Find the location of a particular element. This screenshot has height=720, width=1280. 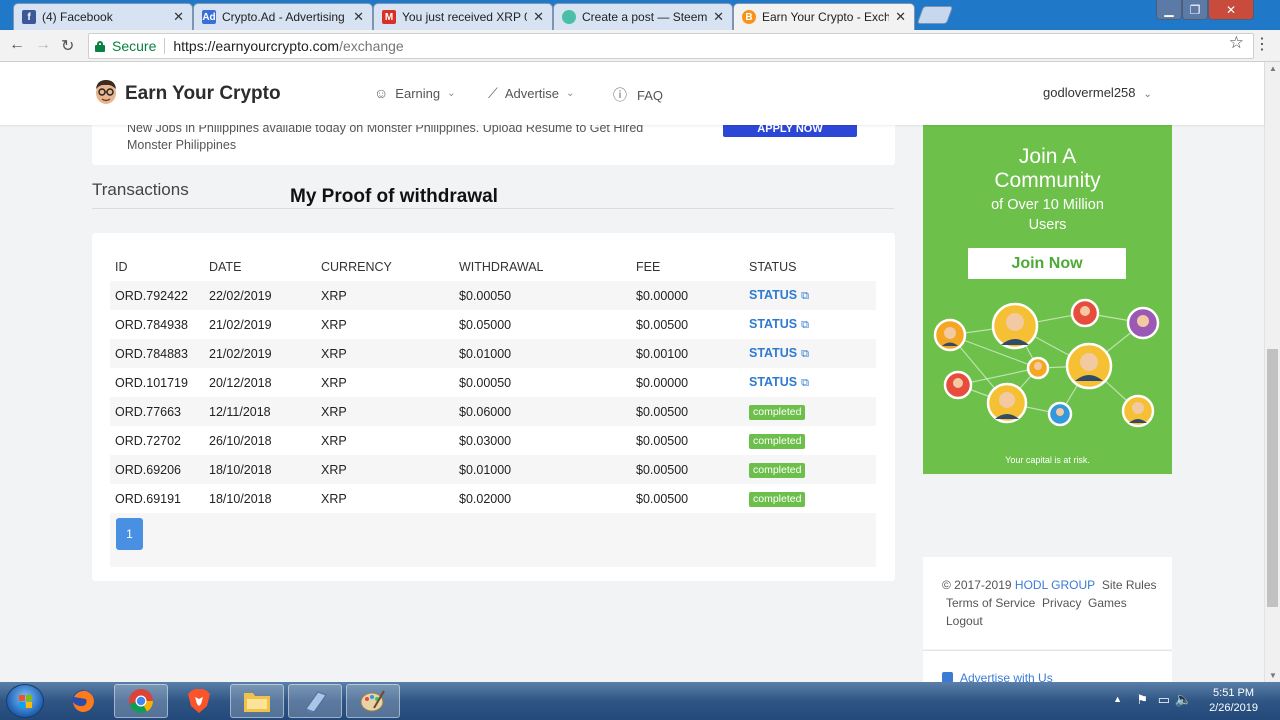

nav-faq: ⓘ FAQ is located at coordinates (638, 95).